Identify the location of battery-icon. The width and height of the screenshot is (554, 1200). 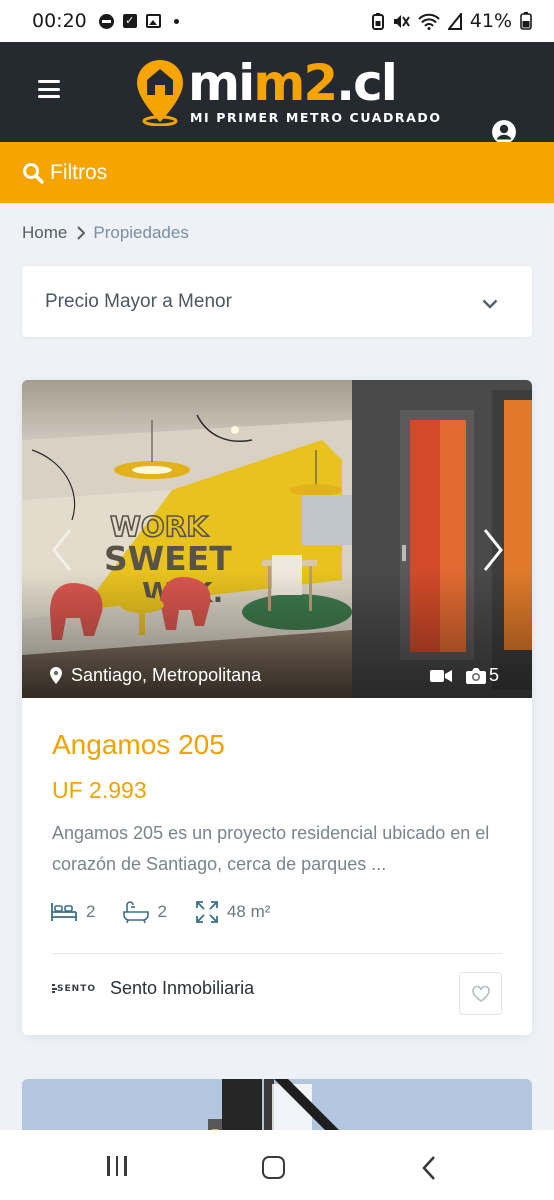
(526, 21).